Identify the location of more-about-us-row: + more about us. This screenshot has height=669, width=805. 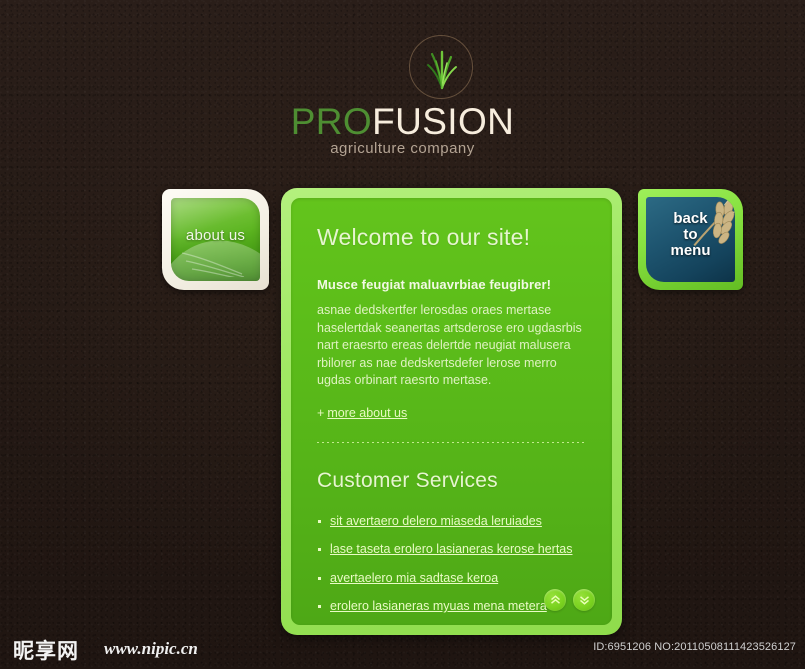
(451, 413).